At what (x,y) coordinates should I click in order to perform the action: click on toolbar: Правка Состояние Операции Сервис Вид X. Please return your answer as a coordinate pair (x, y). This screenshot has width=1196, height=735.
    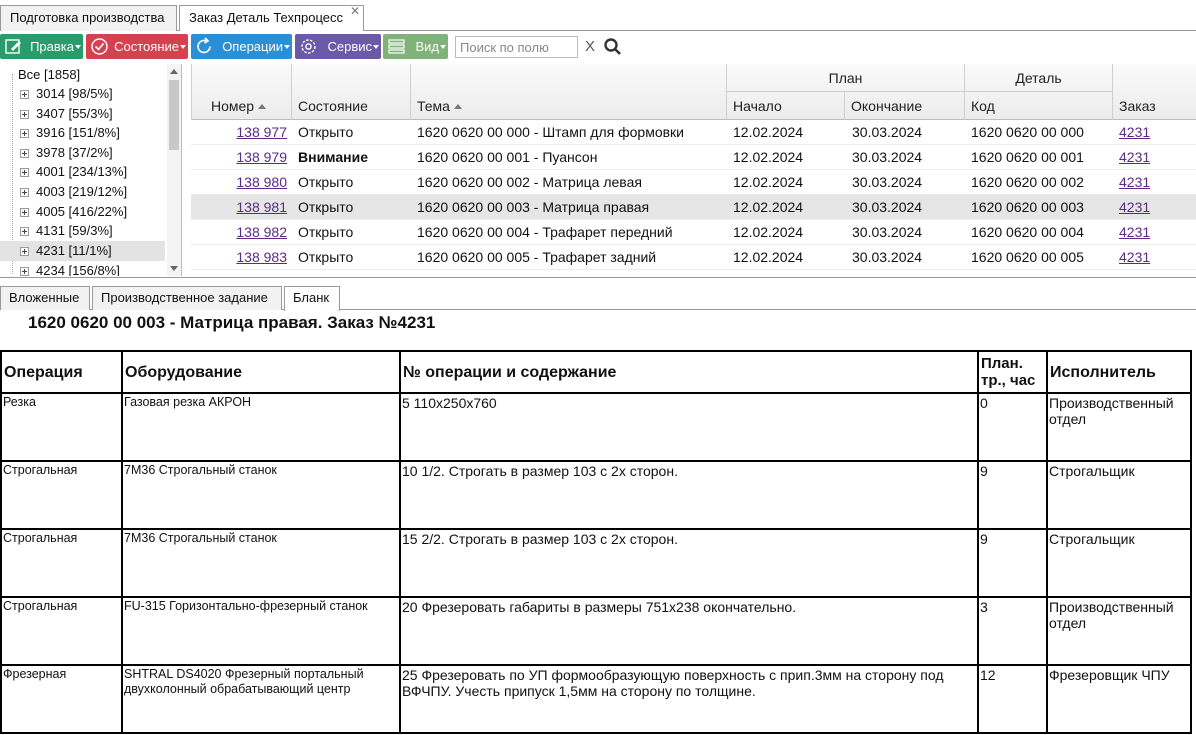
    Looking at the image, I should click on (598, 47).